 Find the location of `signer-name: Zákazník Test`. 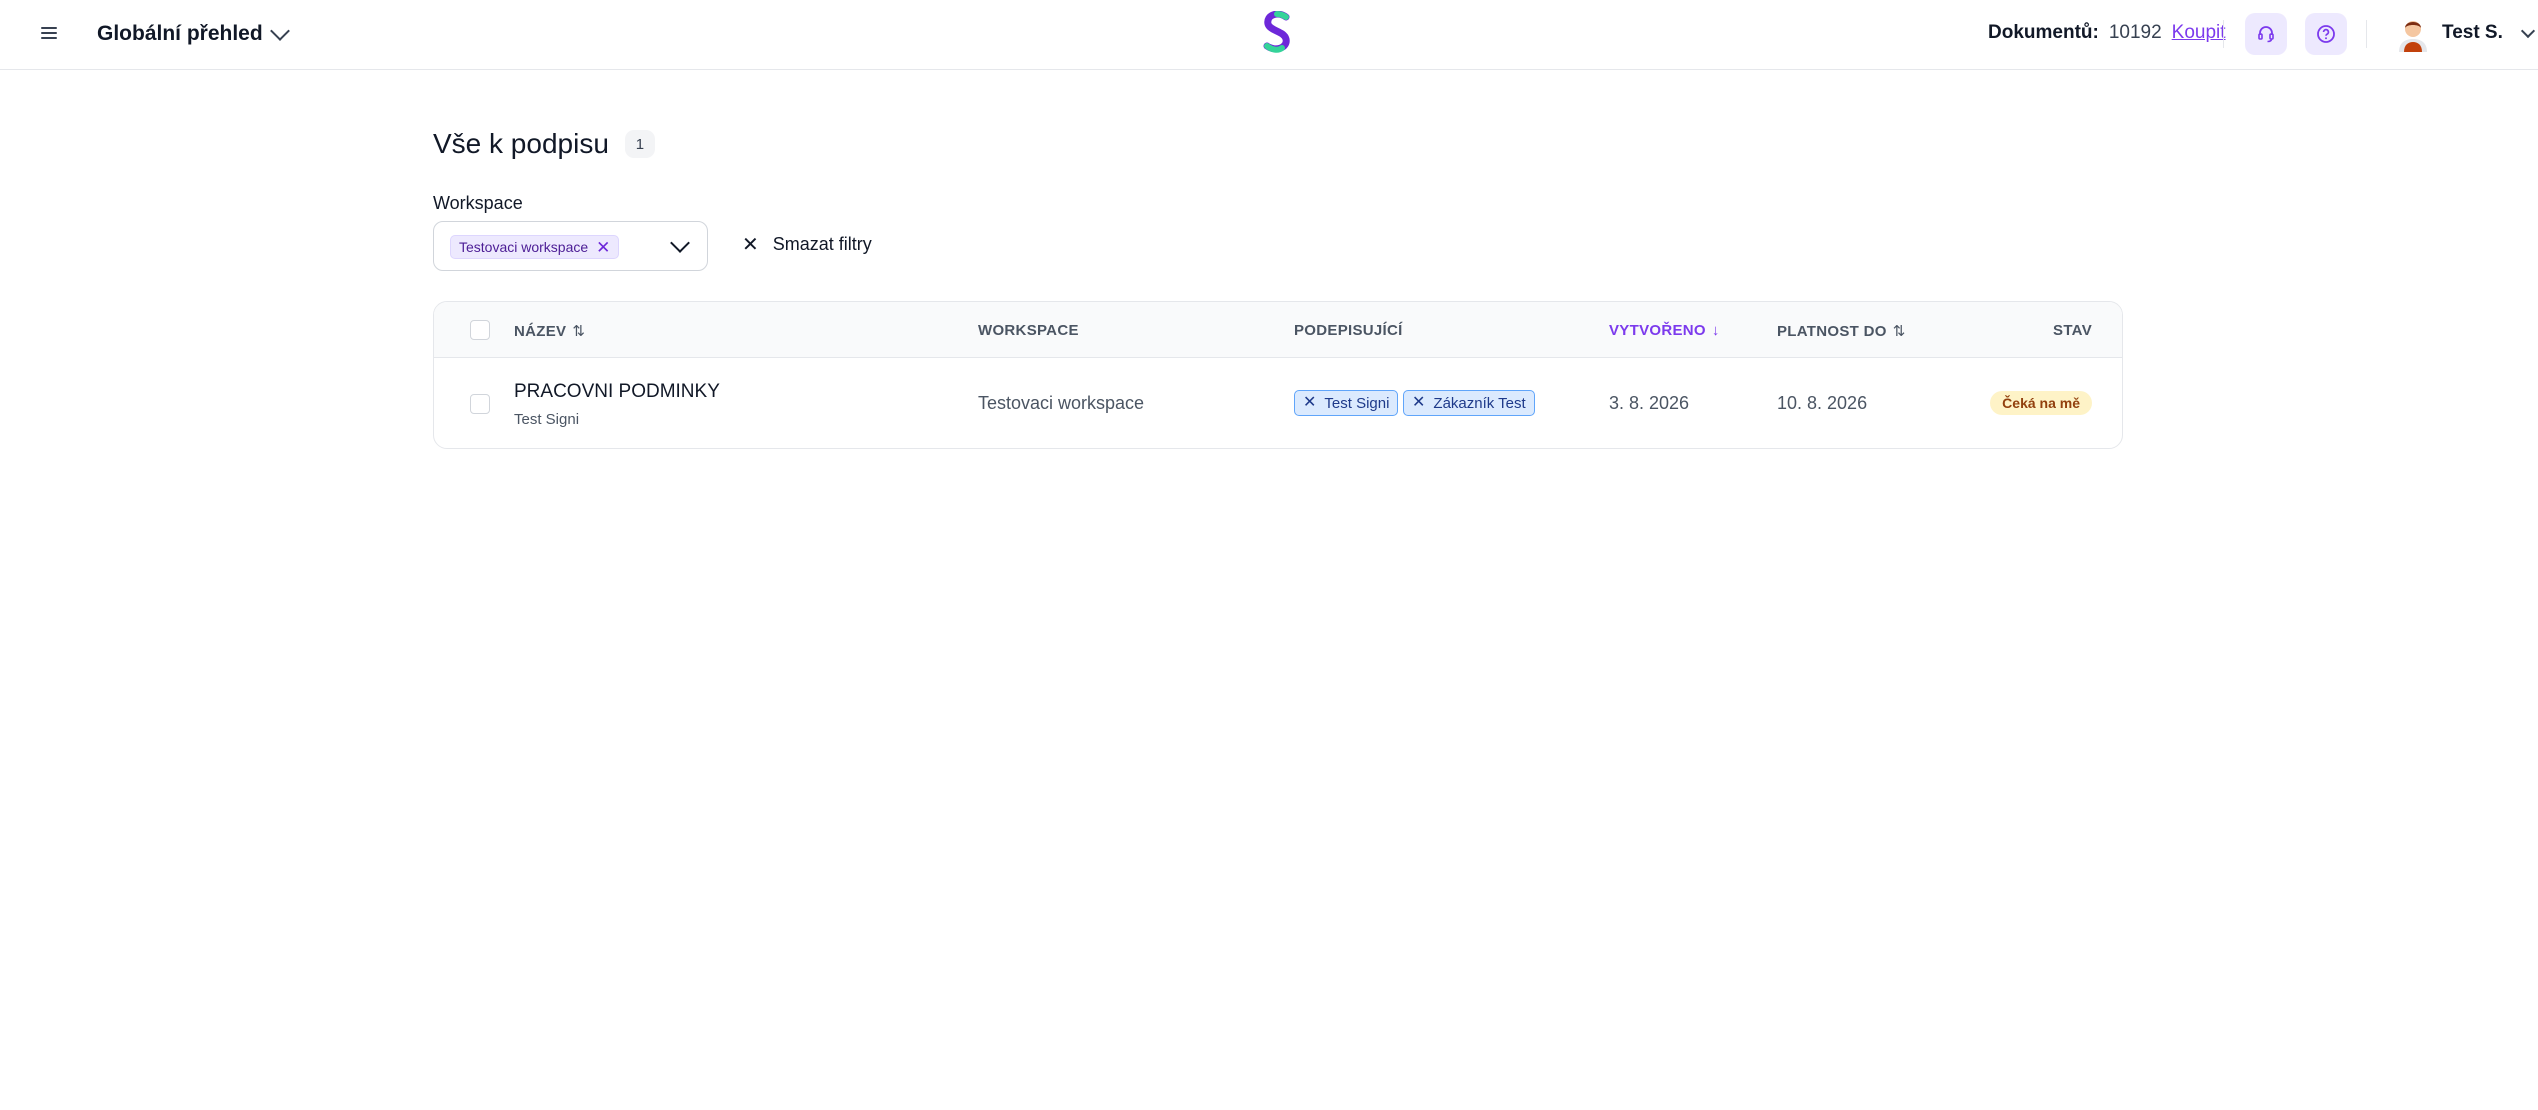

signer-name: Zákazník Test is located at coordinates (1479, 403).